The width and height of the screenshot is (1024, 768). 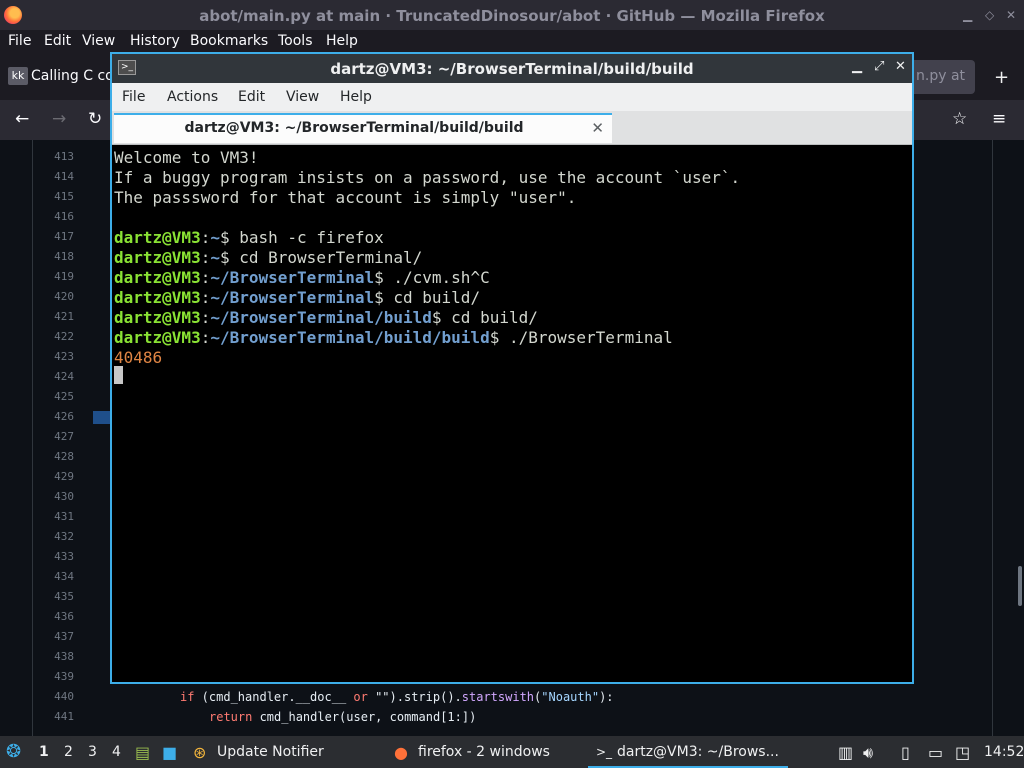 I want to click on code-keyword: or, so click(x=360, y=697).